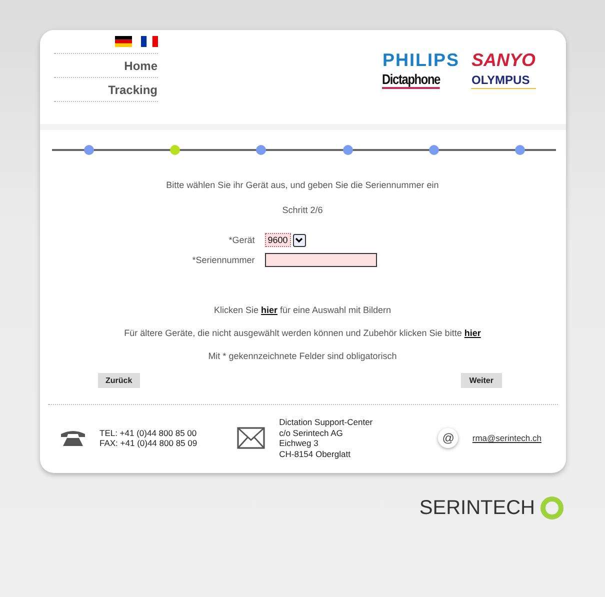  What do you see at coordinates (277, 240) in the screenshot?
I see `device-select: 9600` at bounding box center [277, 240].